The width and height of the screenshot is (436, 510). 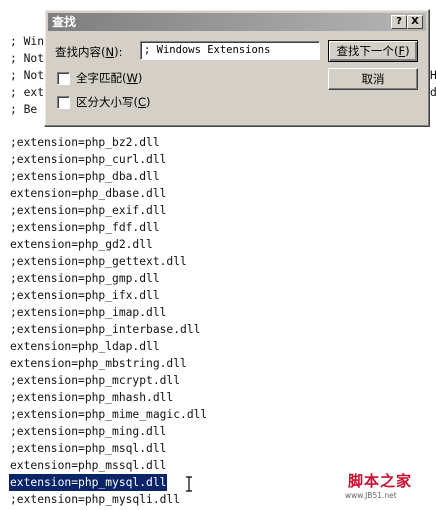 What do you see at coordinates (88, 312) in the screenshot?
I see `editor-line: ;extension=php_imap.dll` at bounding box center [88, 312].